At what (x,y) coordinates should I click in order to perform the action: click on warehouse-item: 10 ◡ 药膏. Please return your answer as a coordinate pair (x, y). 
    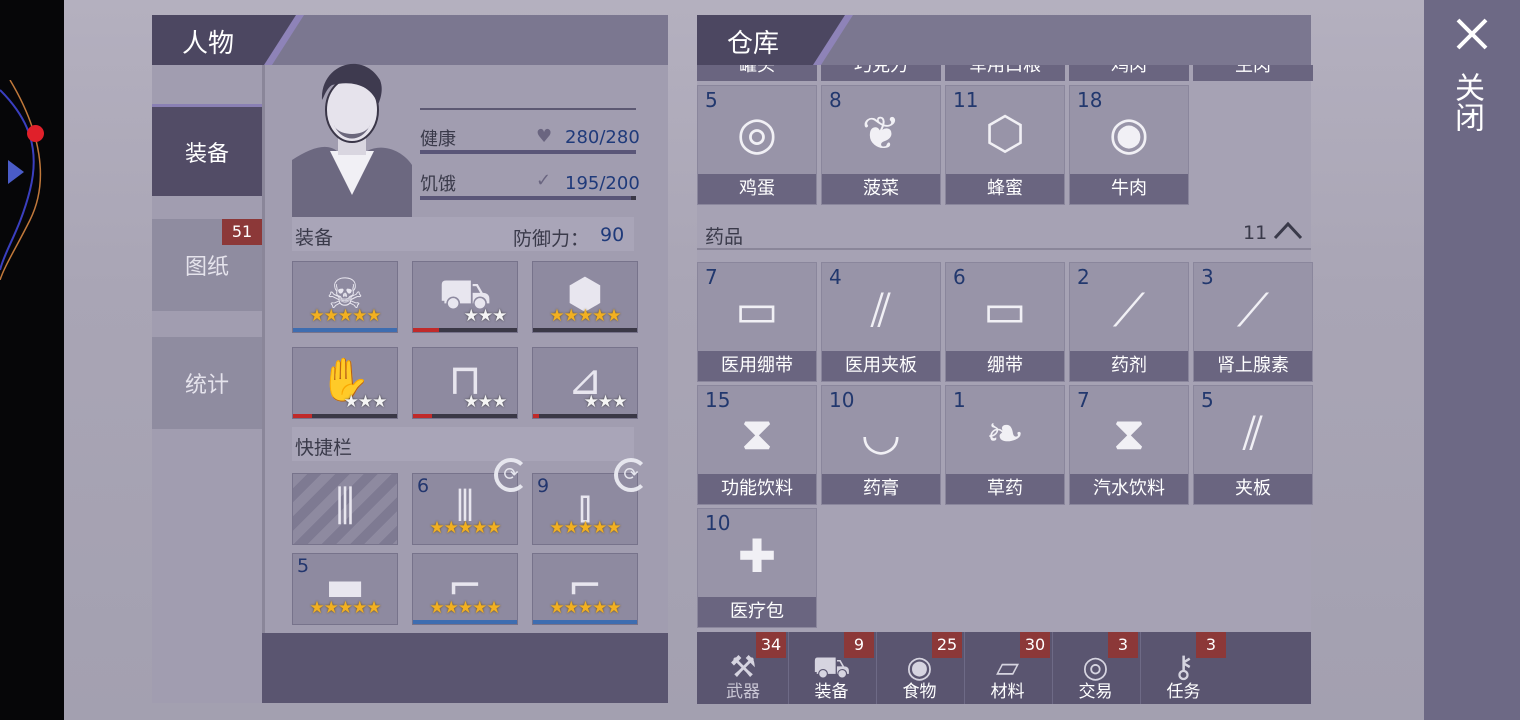
    Looking at the image, I should click on (881, 445).